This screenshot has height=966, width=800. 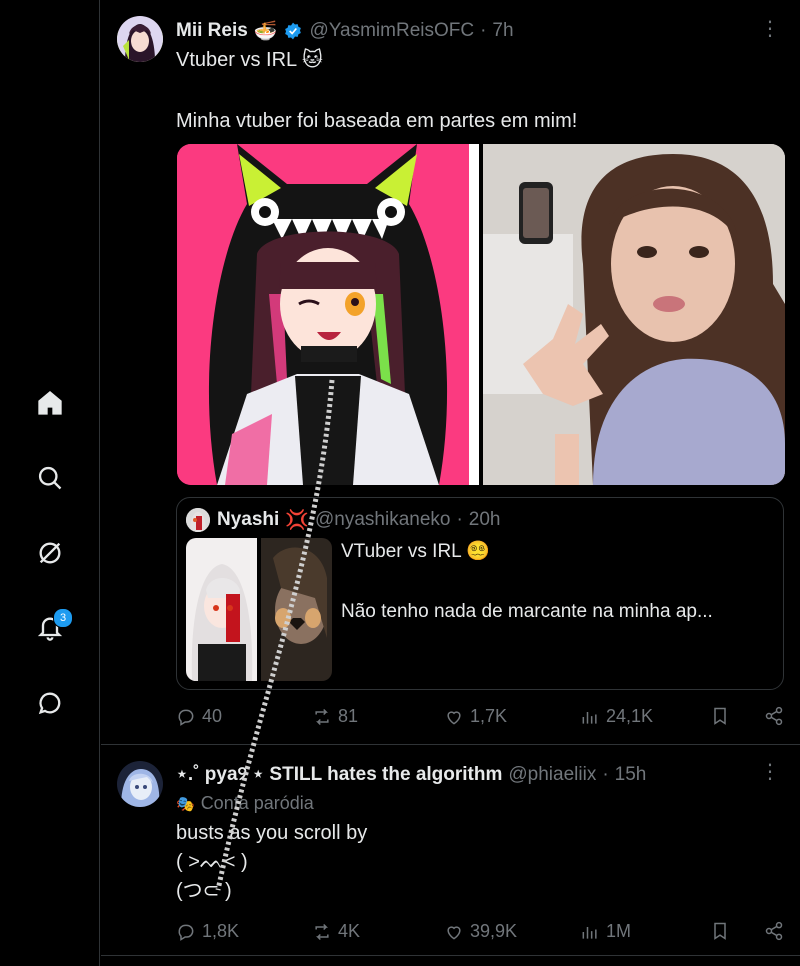 I want to click on quoted-image-irl, so click(x=296, y=609).